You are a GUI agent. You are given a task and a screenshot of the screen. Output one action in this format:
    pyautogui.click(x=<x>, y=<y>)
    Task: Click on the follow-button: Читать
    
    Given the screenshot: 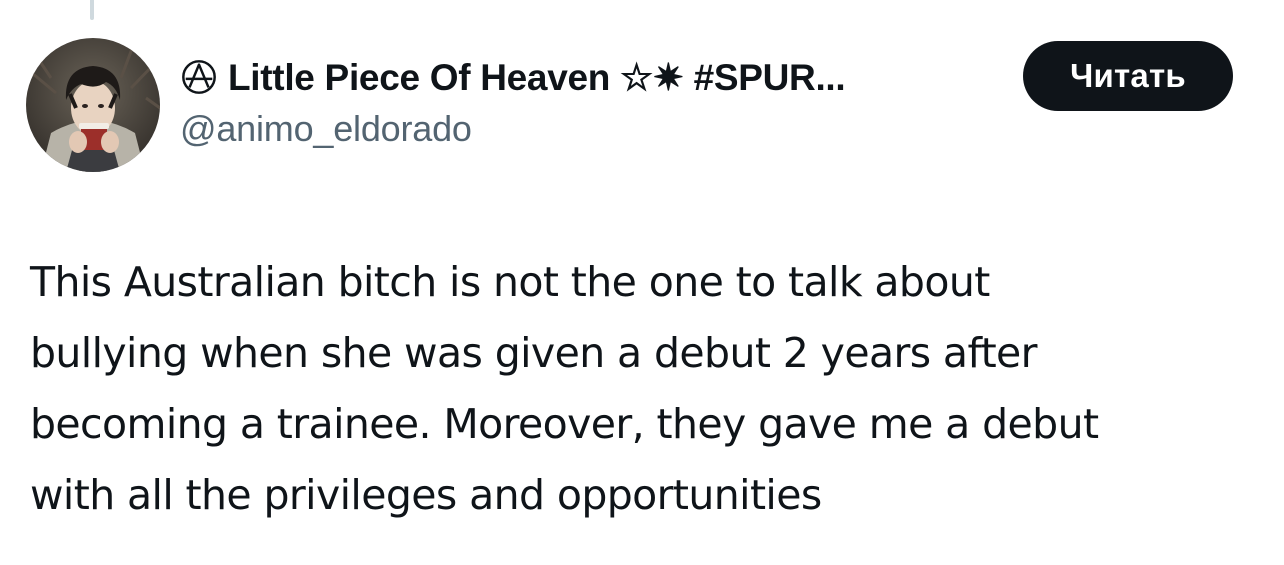 What is the action you would take?
    pyautogui.click(x=1128, y=76)
    